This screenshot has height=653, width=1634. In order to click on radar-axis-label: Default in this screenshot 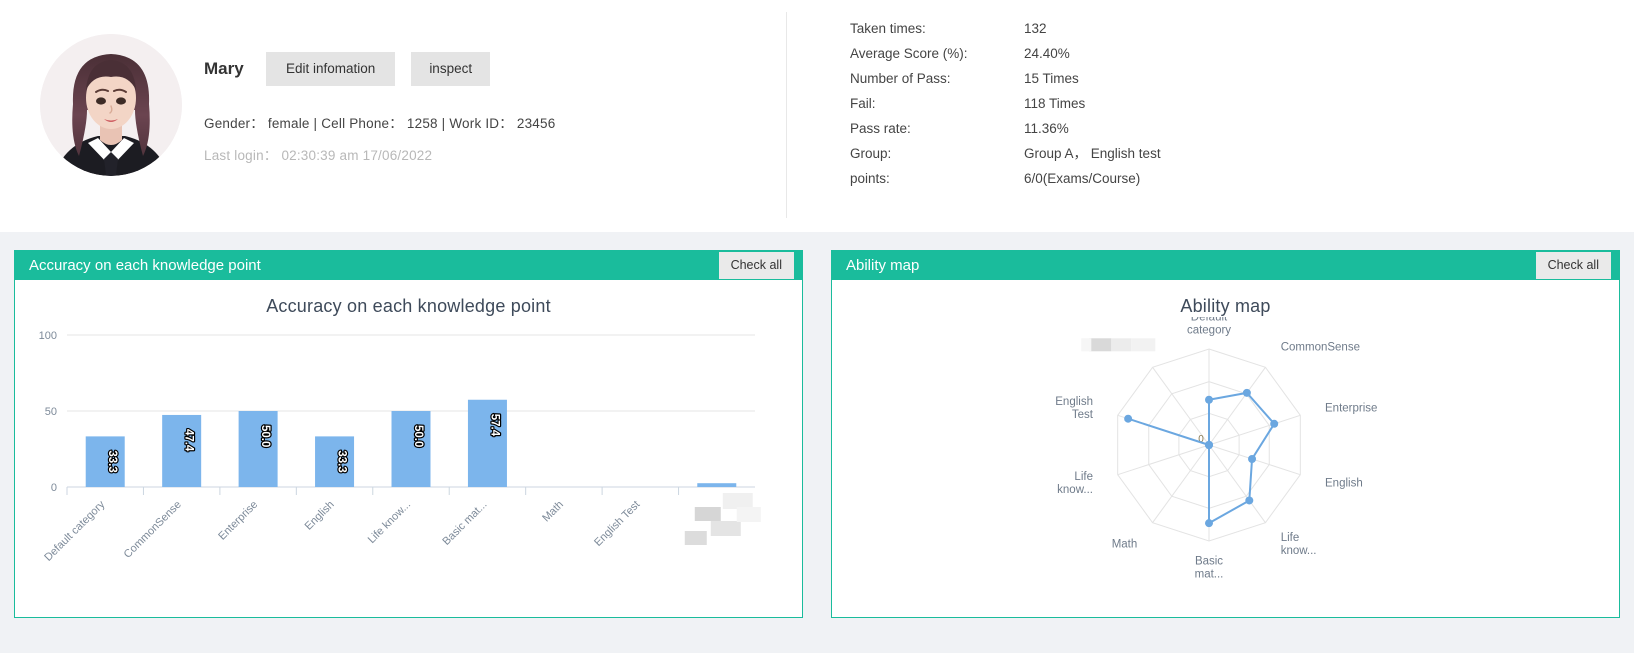, I will do `click(1209, 320)`.